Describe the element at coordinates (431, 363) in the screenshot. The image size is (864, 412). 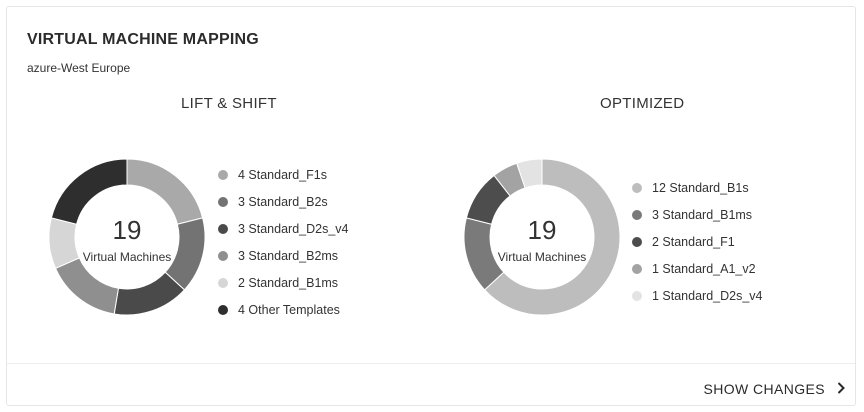
I see `footer-divider` at that location.